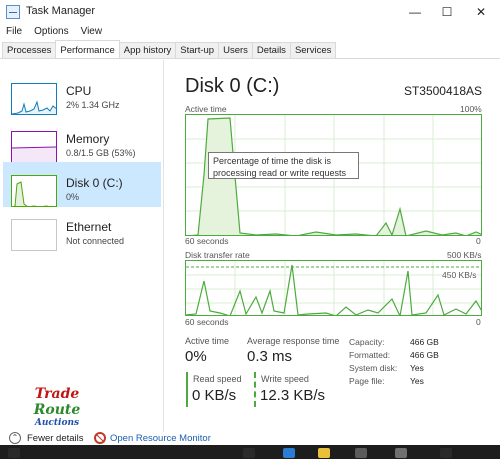  I want to click on disk-thumbnail-graph, so click(34, 191).